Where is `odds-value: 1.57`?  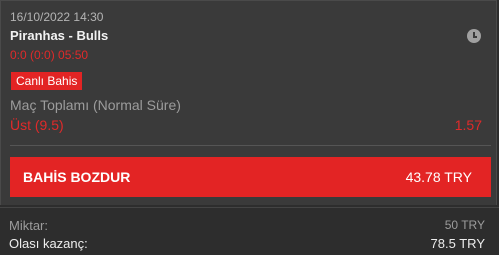 odds-value: 1.57 is located at coordinates (468, 125).